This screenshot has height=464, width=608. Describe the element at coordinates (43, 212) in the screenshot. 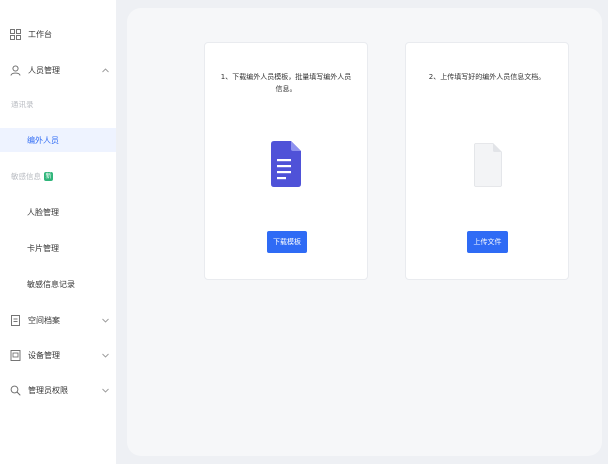

I see `sidebar-item-label: 人脸管理` at that location.